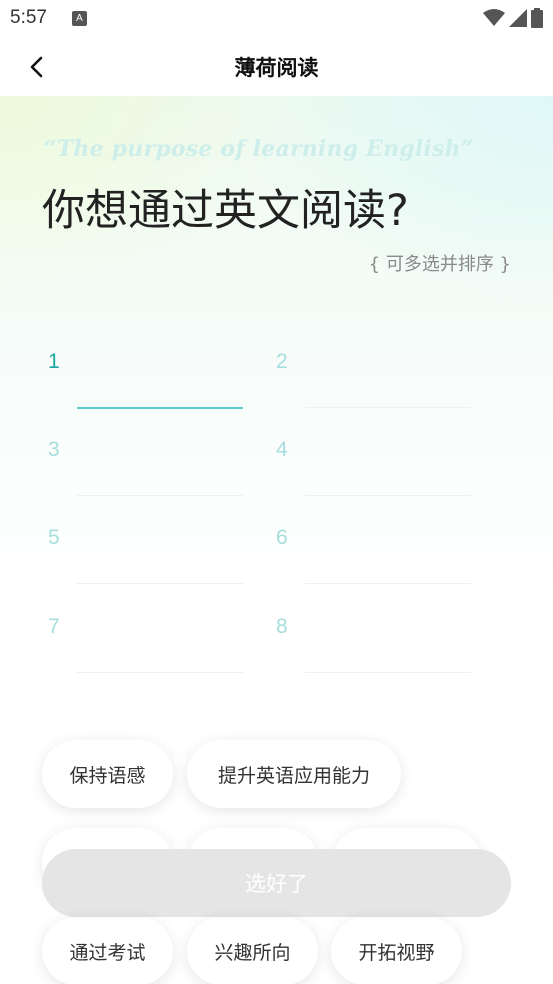  I want to click on rank-slot-7: 7, so click(148, 645).